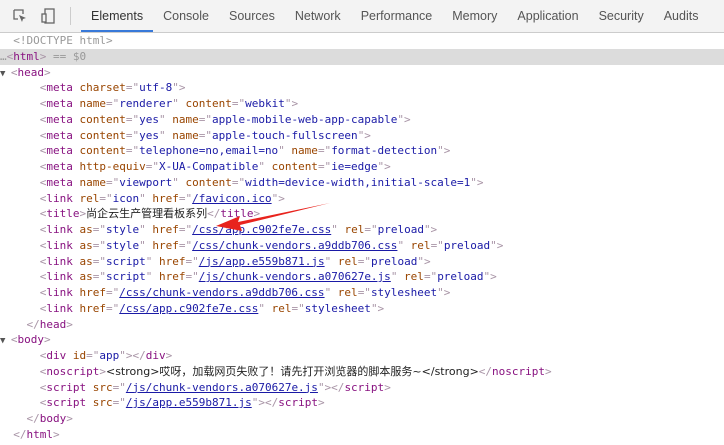 This screenshot has height=445, width=724. Describe the element at coordinates (362, 73) in the screenshot. I see `dom-node-line: ▼ <head>` at that location.